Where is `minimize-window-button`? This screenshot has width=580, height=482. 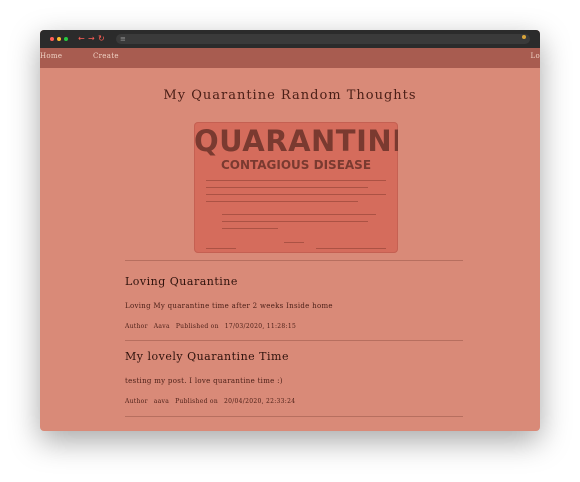
minimize-window-button is located at coordinates (59, 39).